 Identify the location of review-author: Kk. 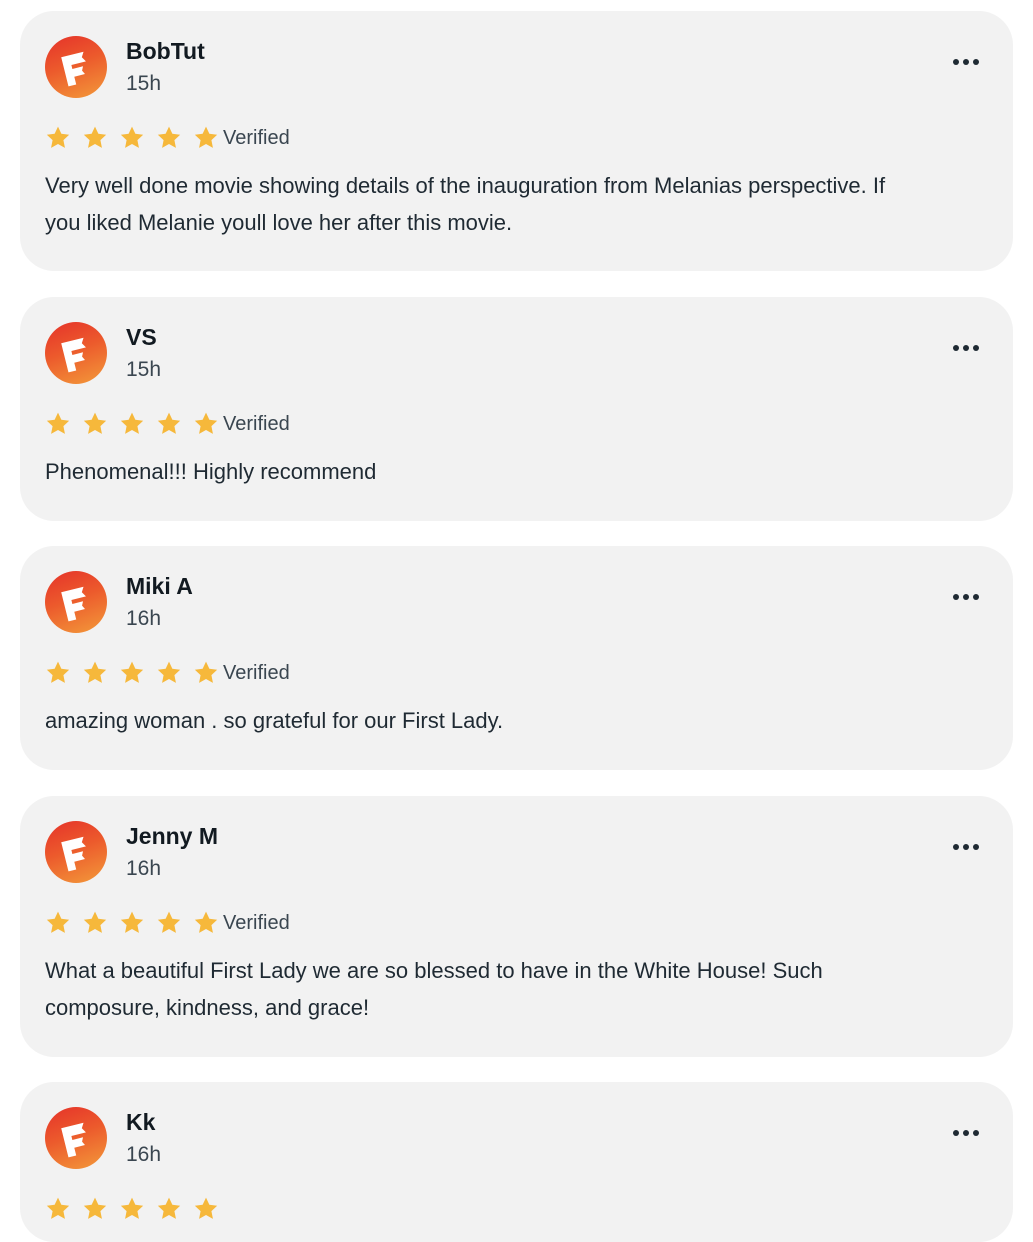
(140, 1122).